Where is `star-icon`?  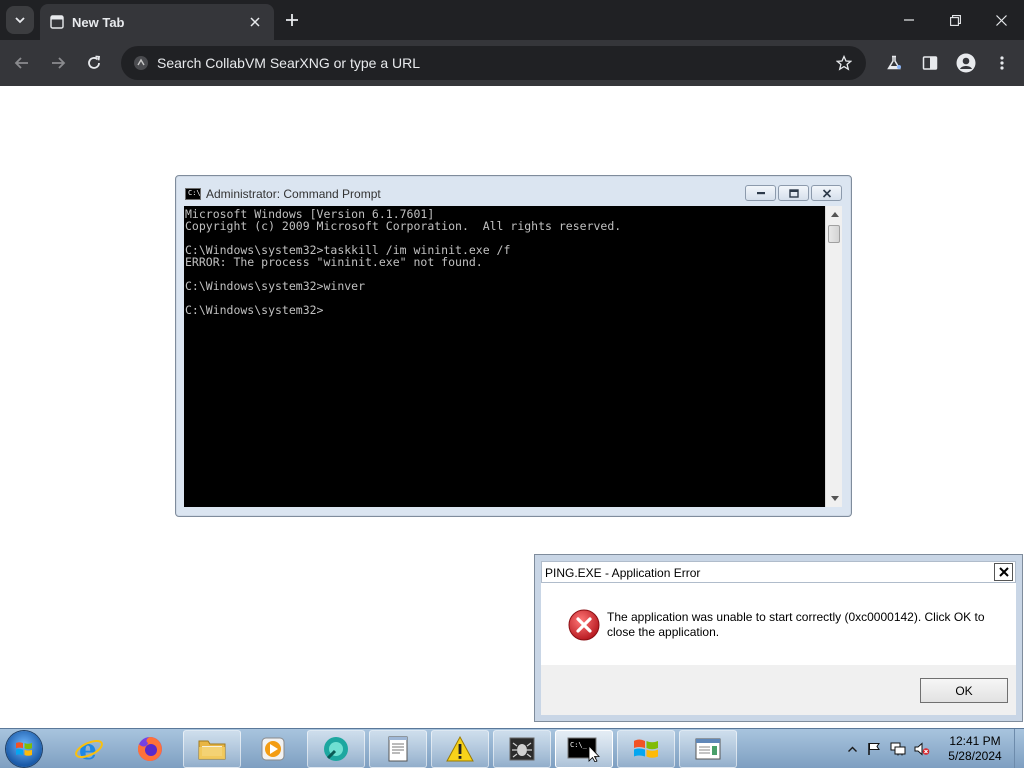 star-icon is located at coordinates (844, 63).